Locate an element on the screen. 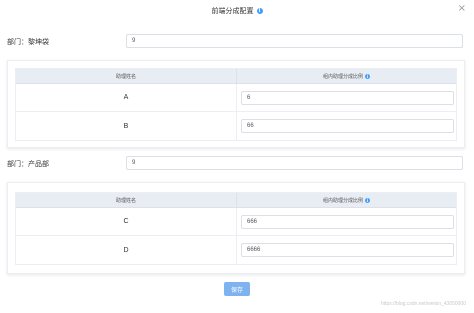  dialog-title-row: 前端分成配置 i is located at coordinates (237, 11).